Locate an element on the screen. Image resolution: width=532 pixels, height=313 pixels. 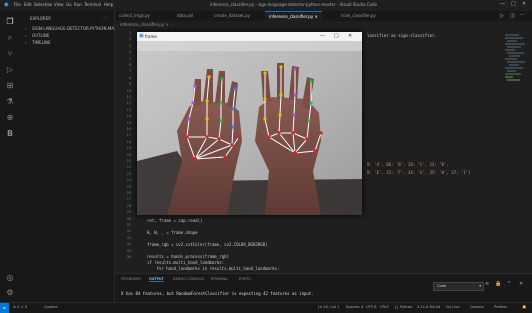
frame-close-button: ✕ is located at coordinates (350, 36).